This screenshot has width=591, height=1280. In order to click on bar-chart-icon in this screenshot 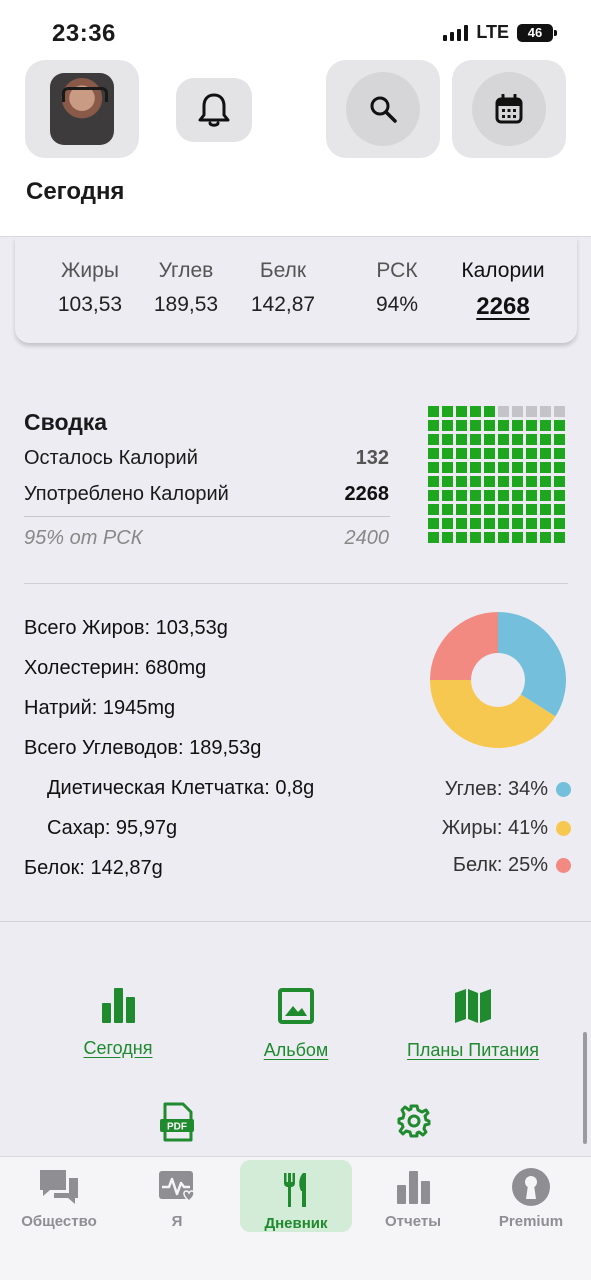, I will do `click(118, 1005)`.